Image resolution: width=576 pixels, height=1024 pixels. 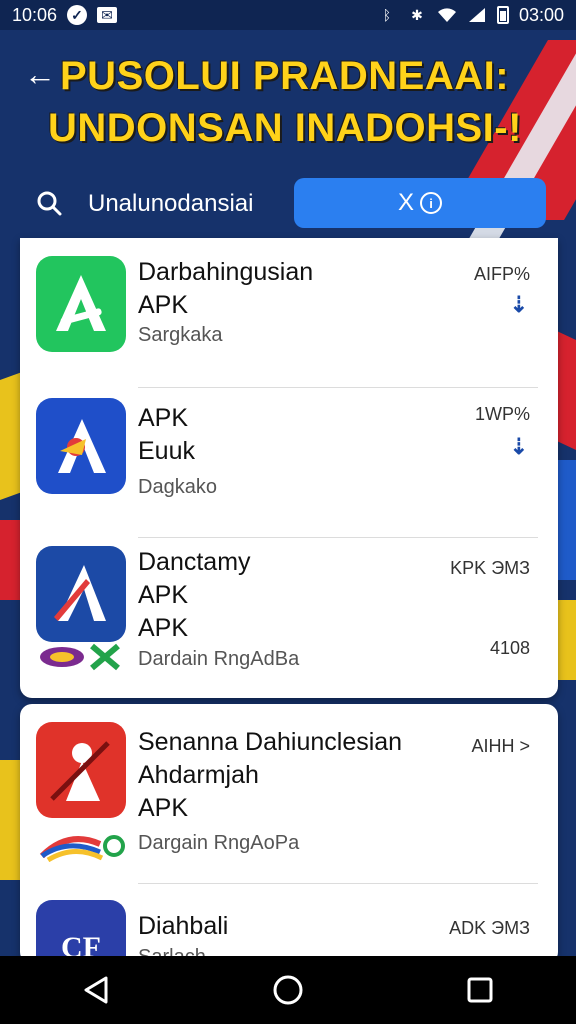 What do you see at coordinates (477, 15) in the screenshot?
I see `signal-icon` at bounding box center [477, 15].